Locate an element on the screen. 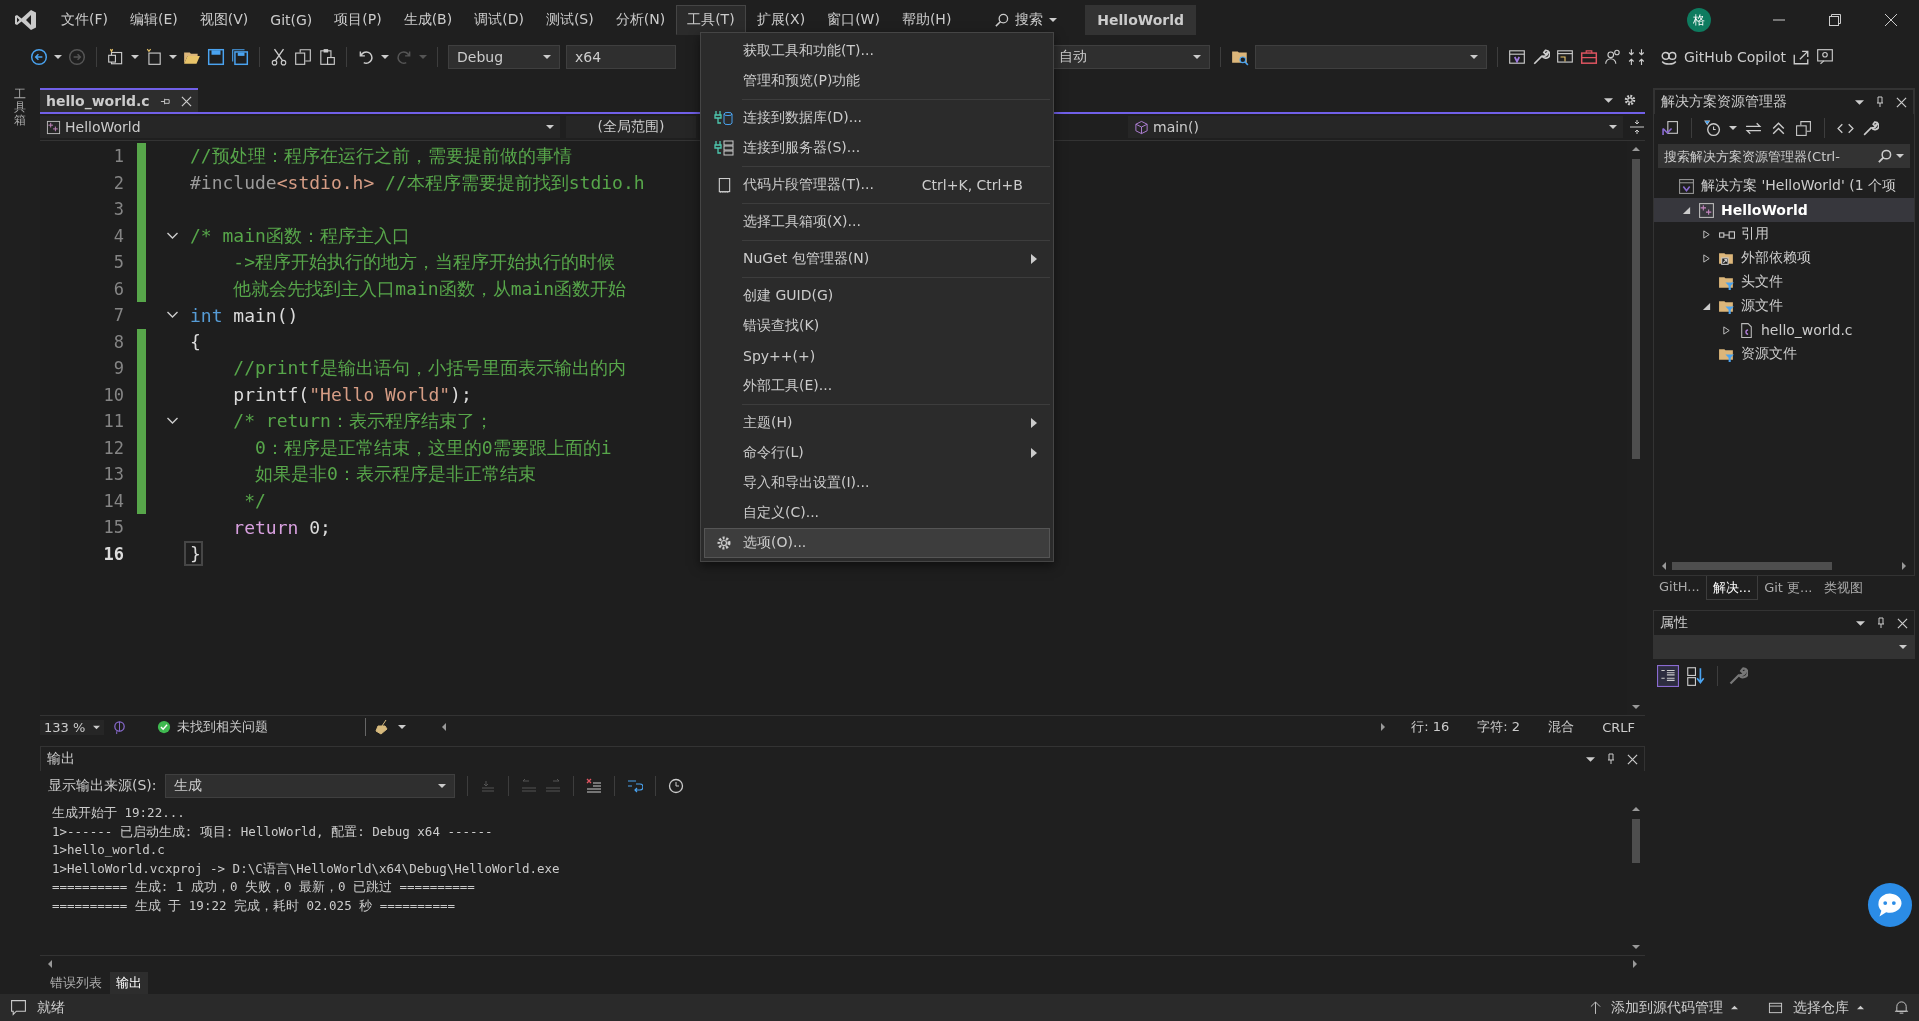 The width and height of the screenshot is (1919, 1021). toolbox-tab: 工具箱 is located at coordinates (20, 541).